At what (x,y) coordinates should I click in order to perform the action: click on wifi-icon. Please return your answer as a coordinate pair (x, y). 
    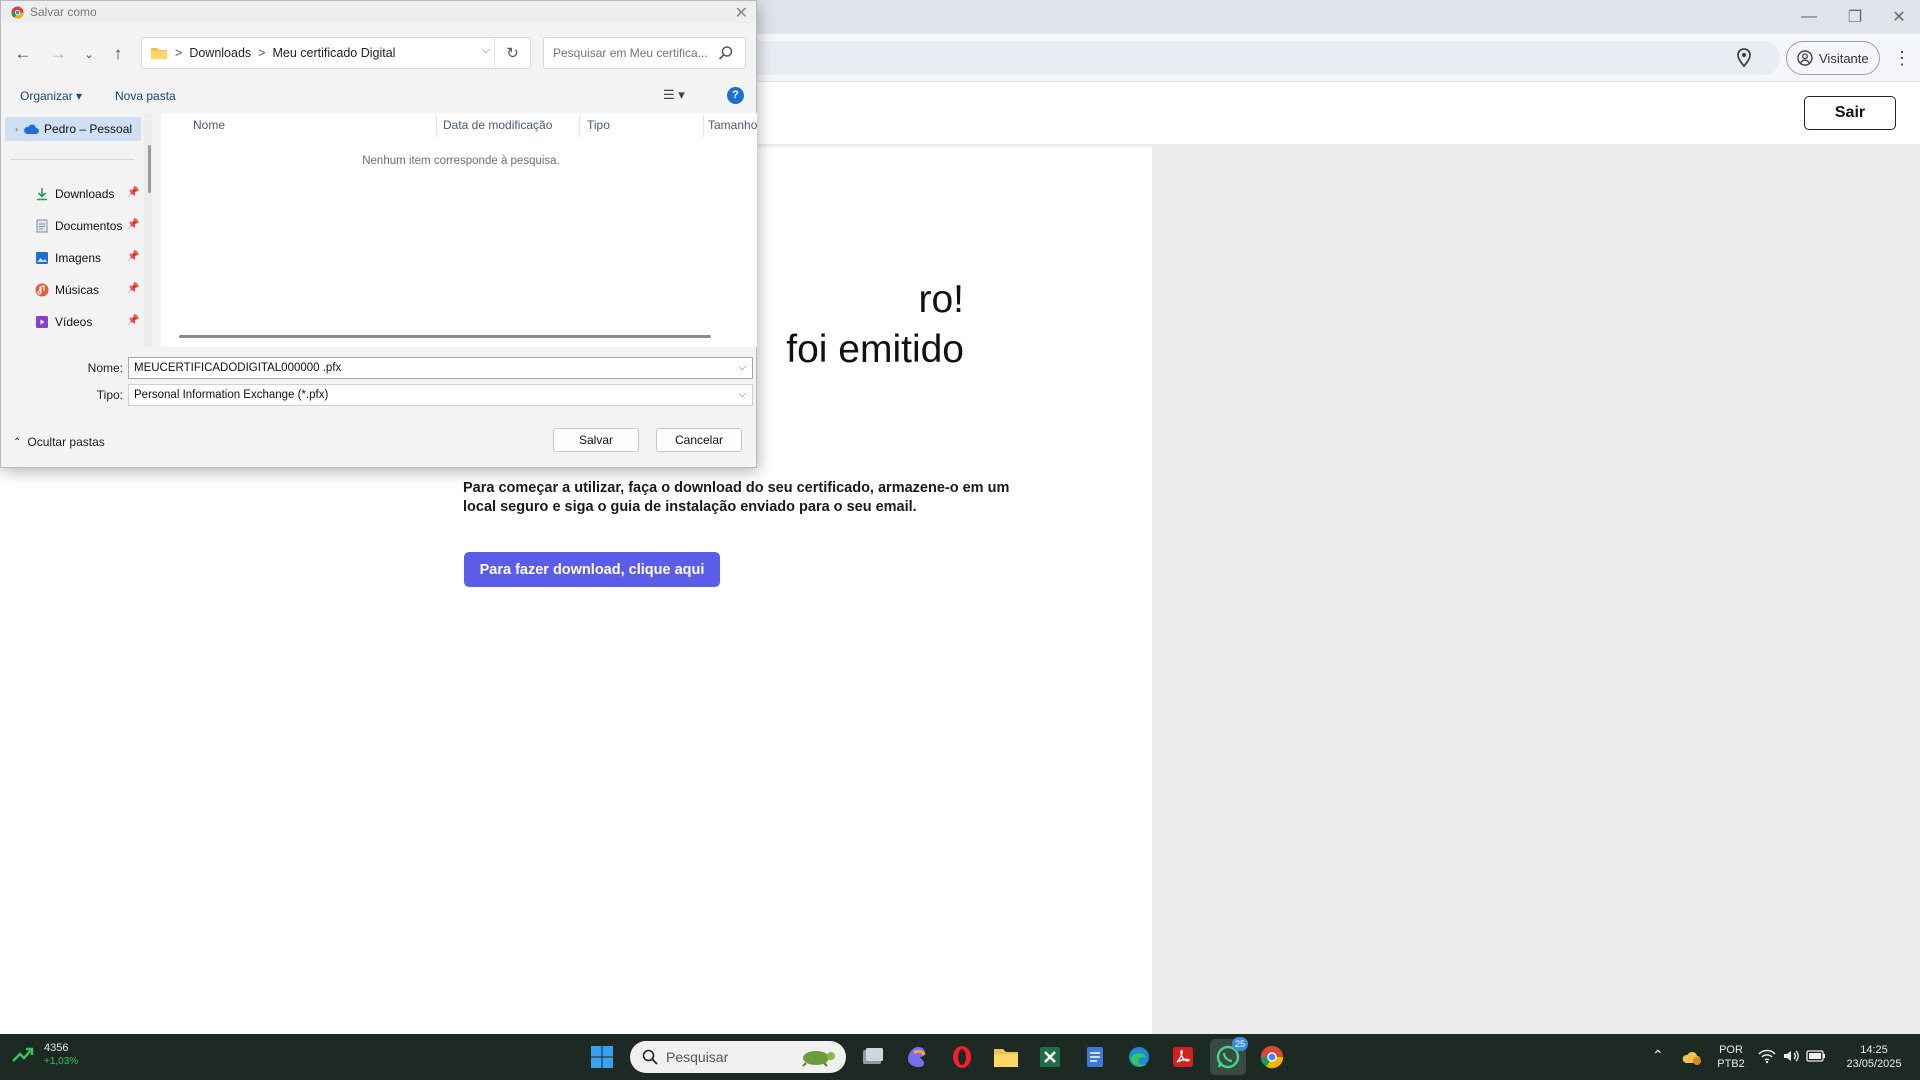
    Looking at the image, I should click on (1767, 1056).